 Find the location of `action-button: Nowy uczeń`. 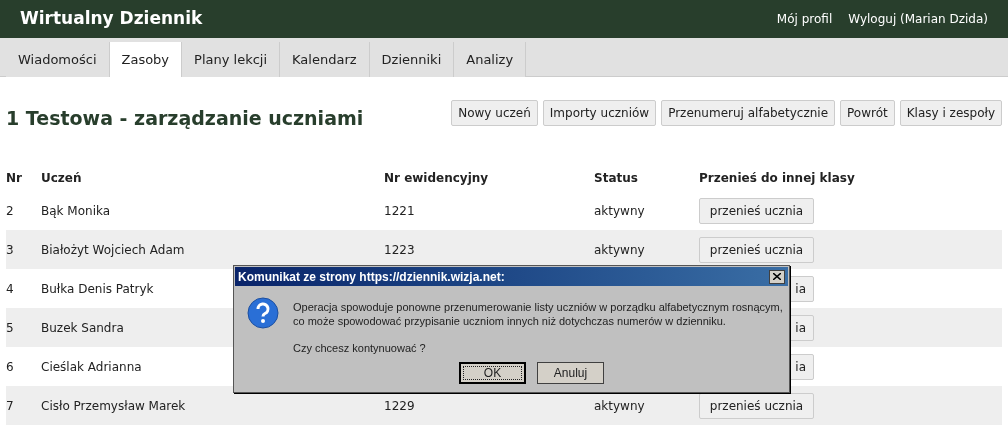

action-button: Nowy uczeń is located at coordinates (494, 113).